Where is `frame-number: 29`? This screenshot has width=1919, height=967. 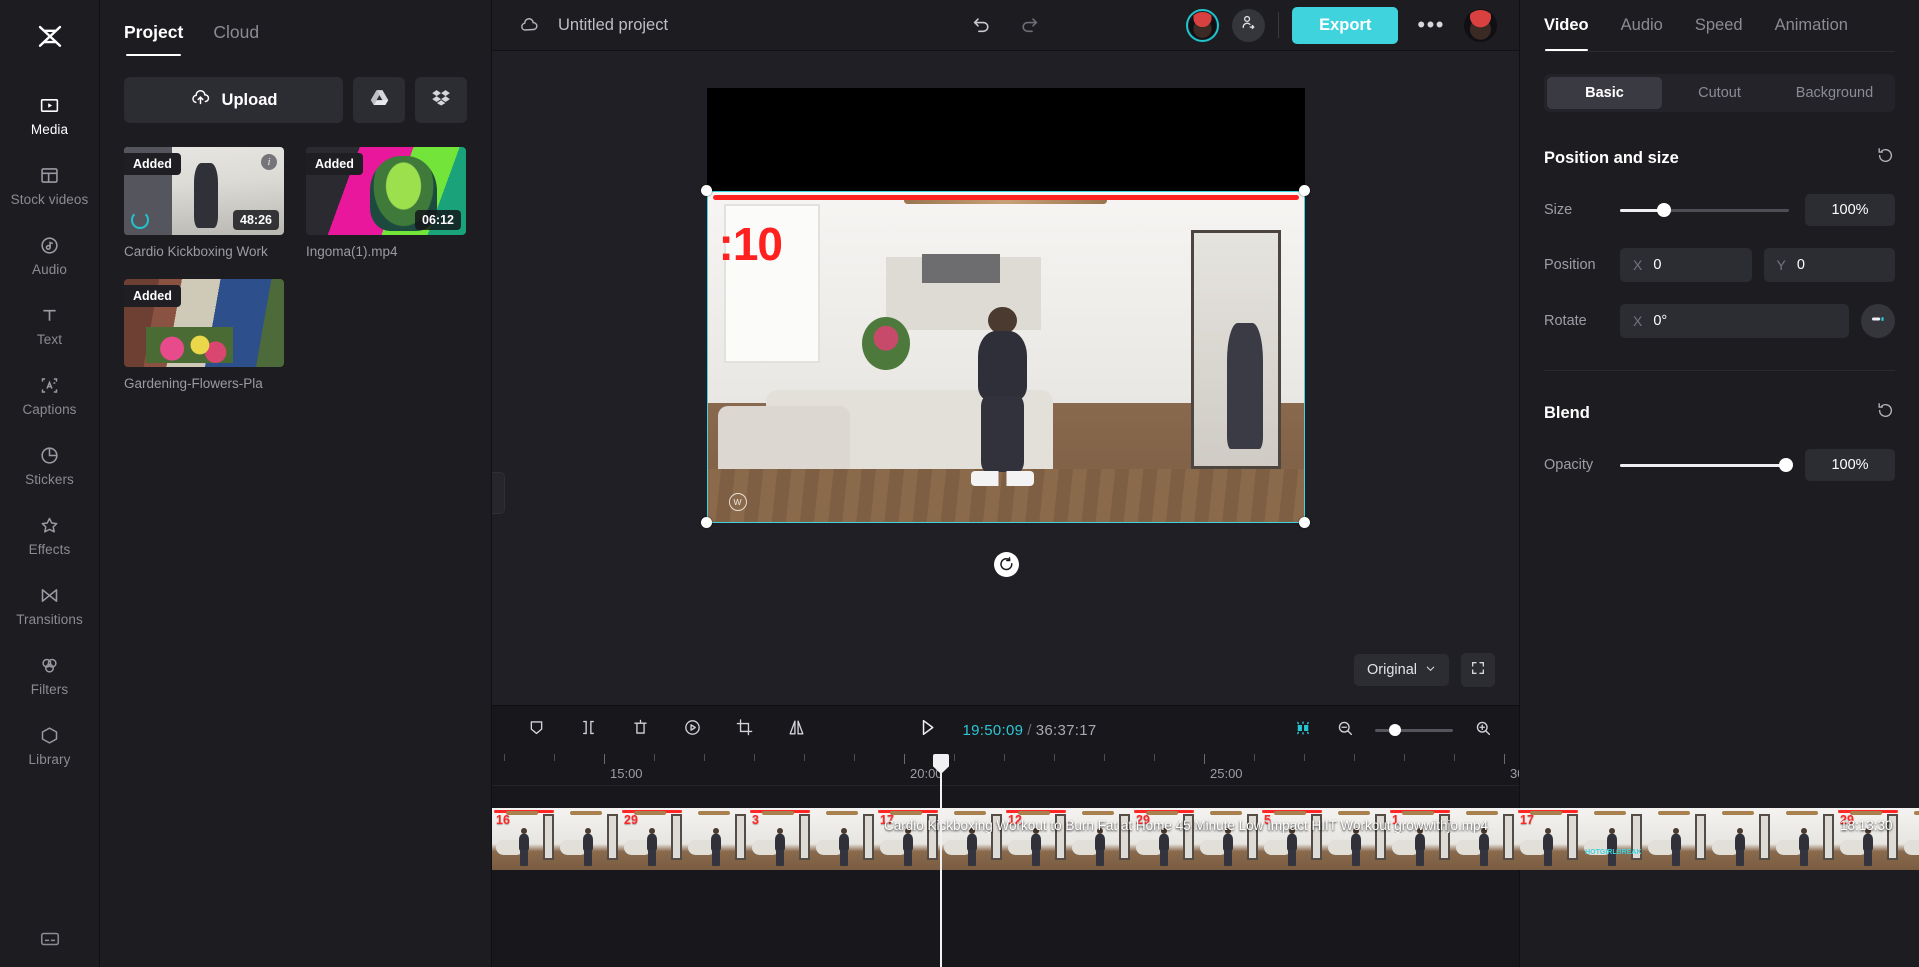 frame-number: 29 is located at coordinates (631, 820).